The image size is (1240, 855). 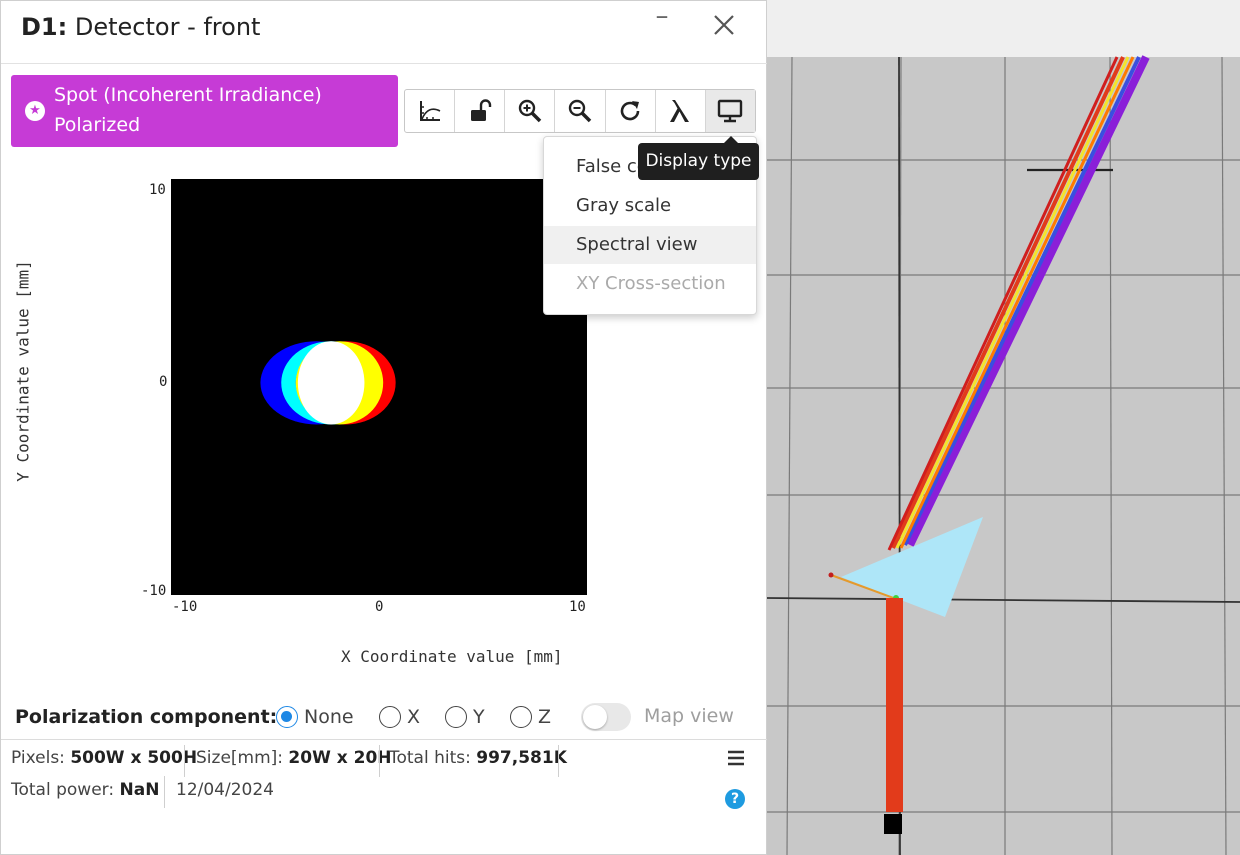 What do you see at coordinates (689, 716) in the screenshot?
I see `map-view-label: Map view` at bounding box center [689, 716].